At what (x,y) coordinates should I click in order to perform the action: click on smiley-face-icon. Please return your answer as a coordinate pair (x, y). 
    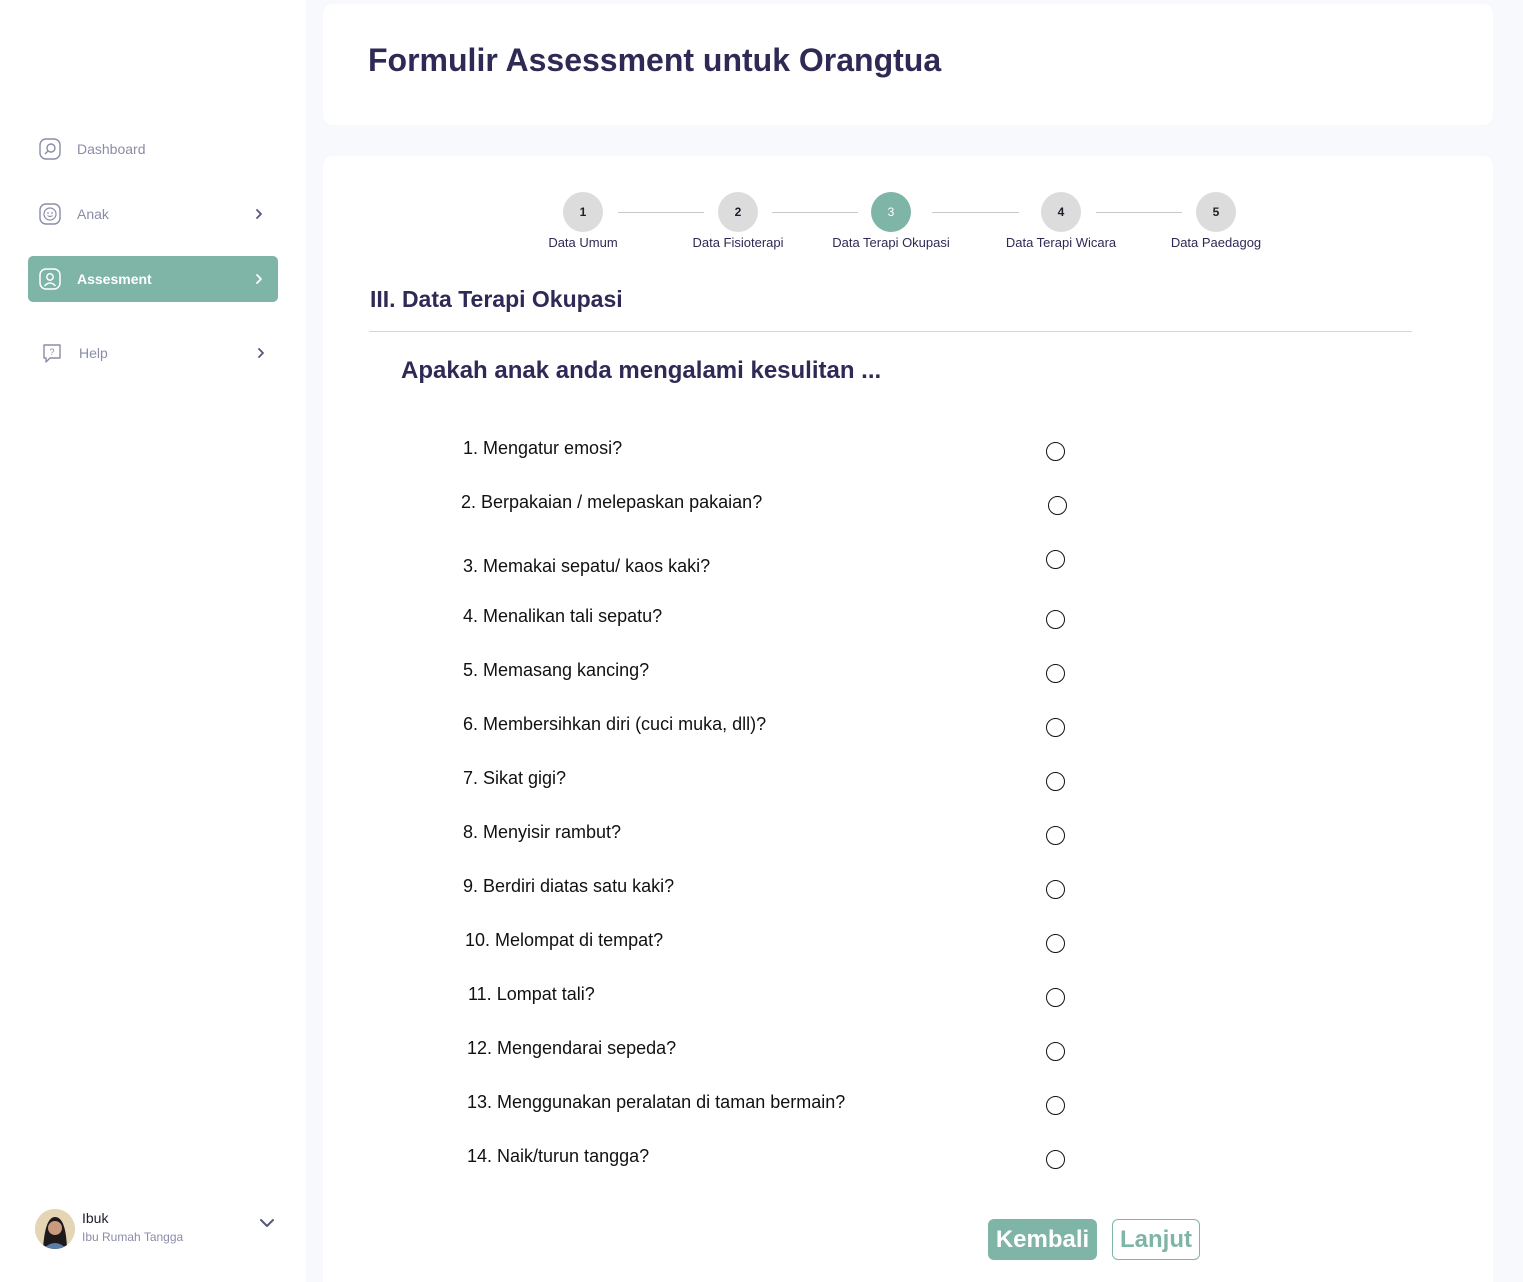
    Looking at the image, I should click on (50, 214).